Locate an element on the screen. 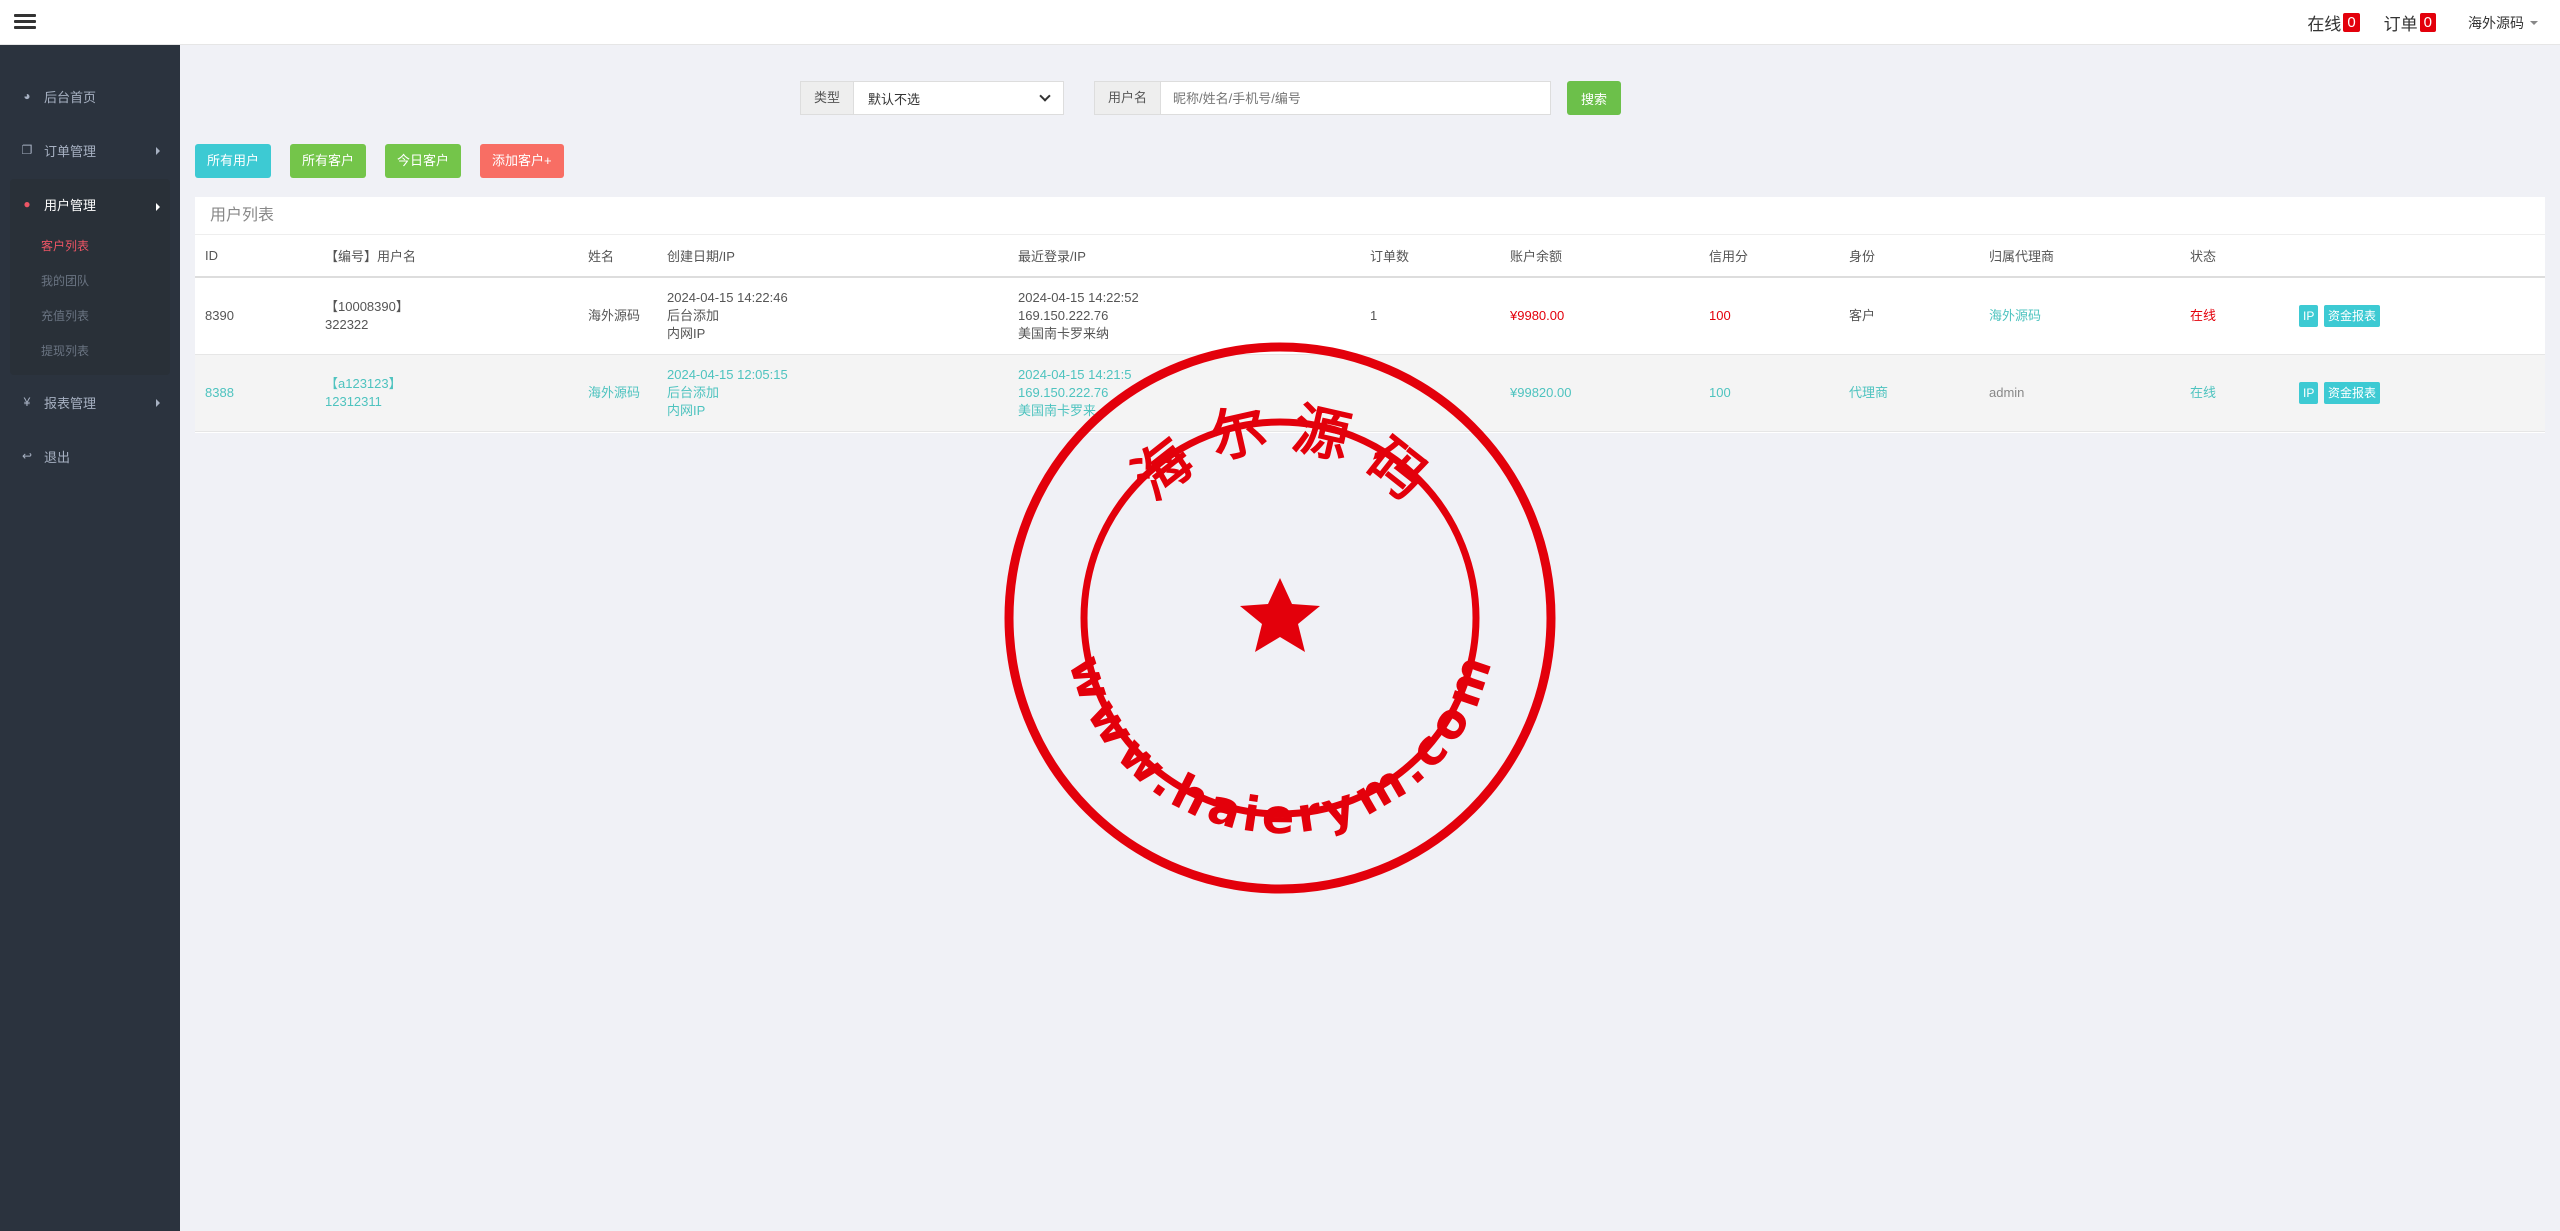 This screenshot has width=2560, height=1231. username-search-input is located at coordinates (1356, 98).